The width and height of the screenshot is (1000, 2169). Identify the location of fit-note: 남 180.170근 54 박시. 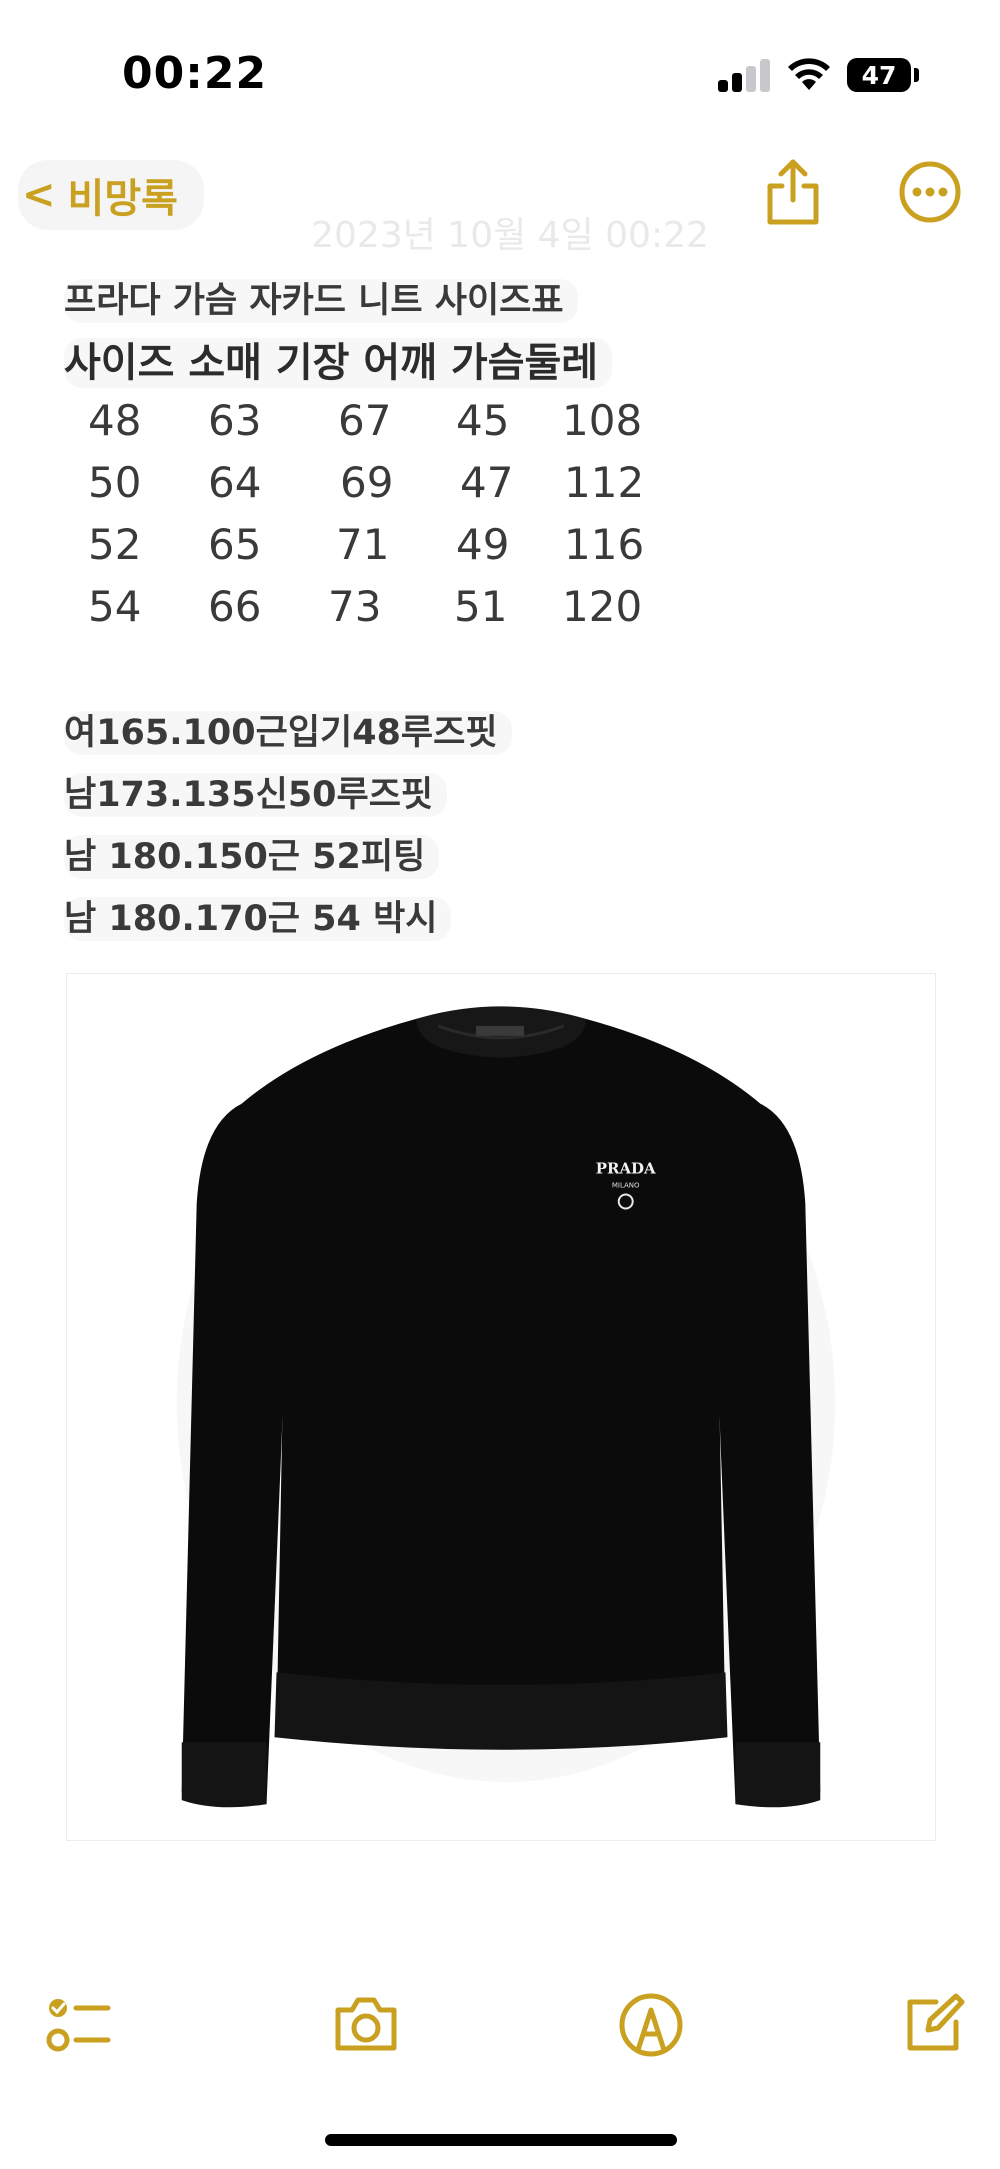
(258, 915).